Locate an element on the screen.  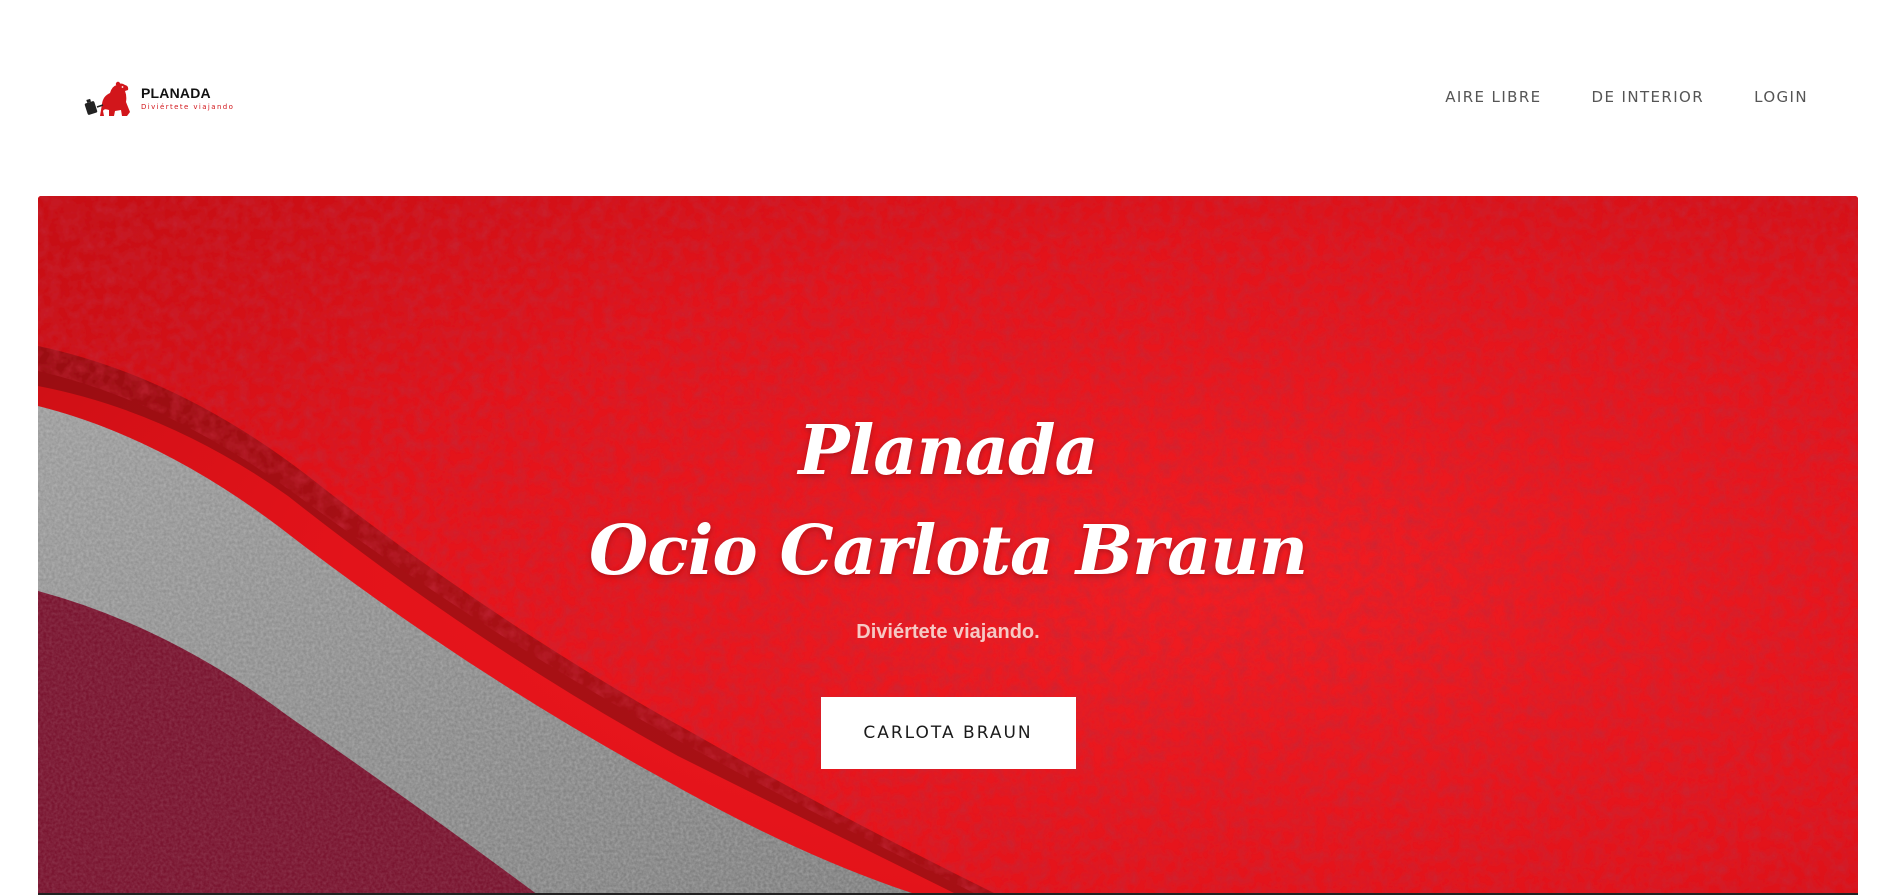
logo-text: PLANADA Diviértete viajando is located at coordinates (187, 98).